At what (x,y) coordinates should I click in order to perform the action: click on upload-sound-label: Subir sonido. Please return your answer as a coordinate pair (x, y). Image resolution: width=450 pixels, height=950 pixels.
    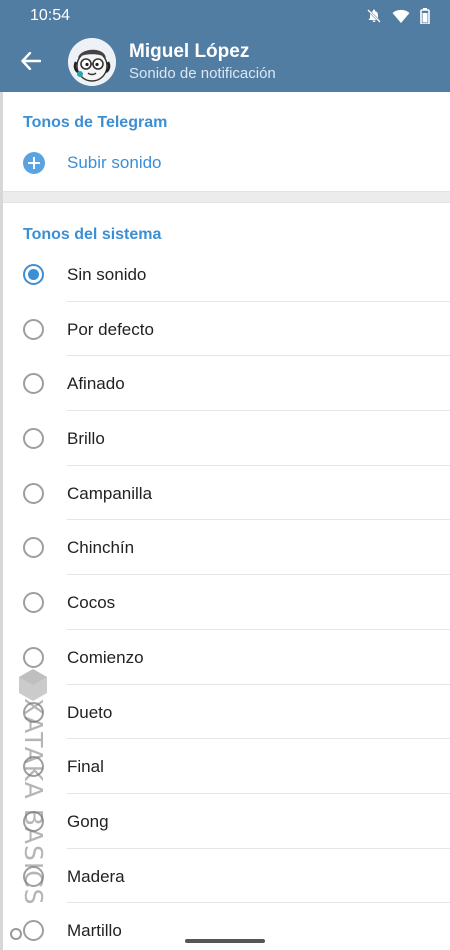
    Looking at the image, I should click on (114, 162).